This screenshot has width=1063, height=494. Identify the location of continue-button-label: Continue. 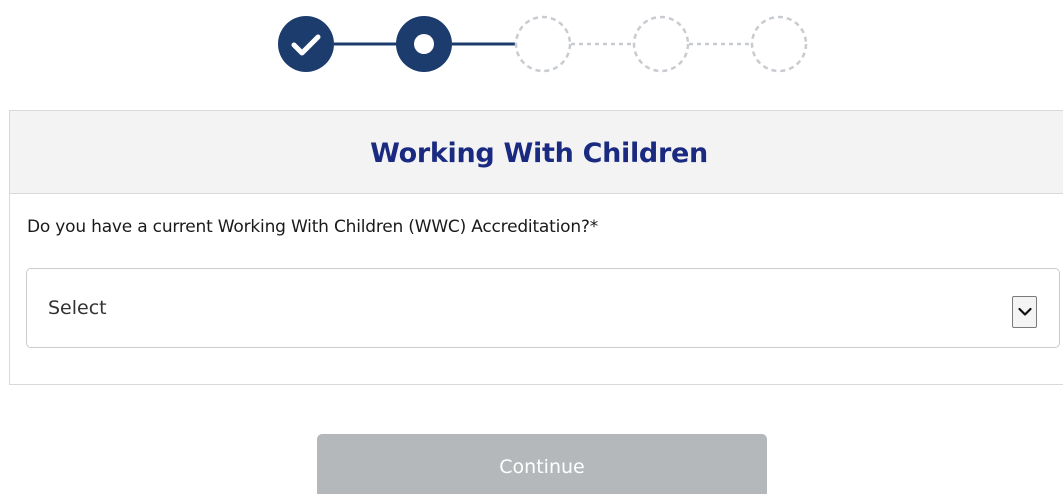
(542, 467).